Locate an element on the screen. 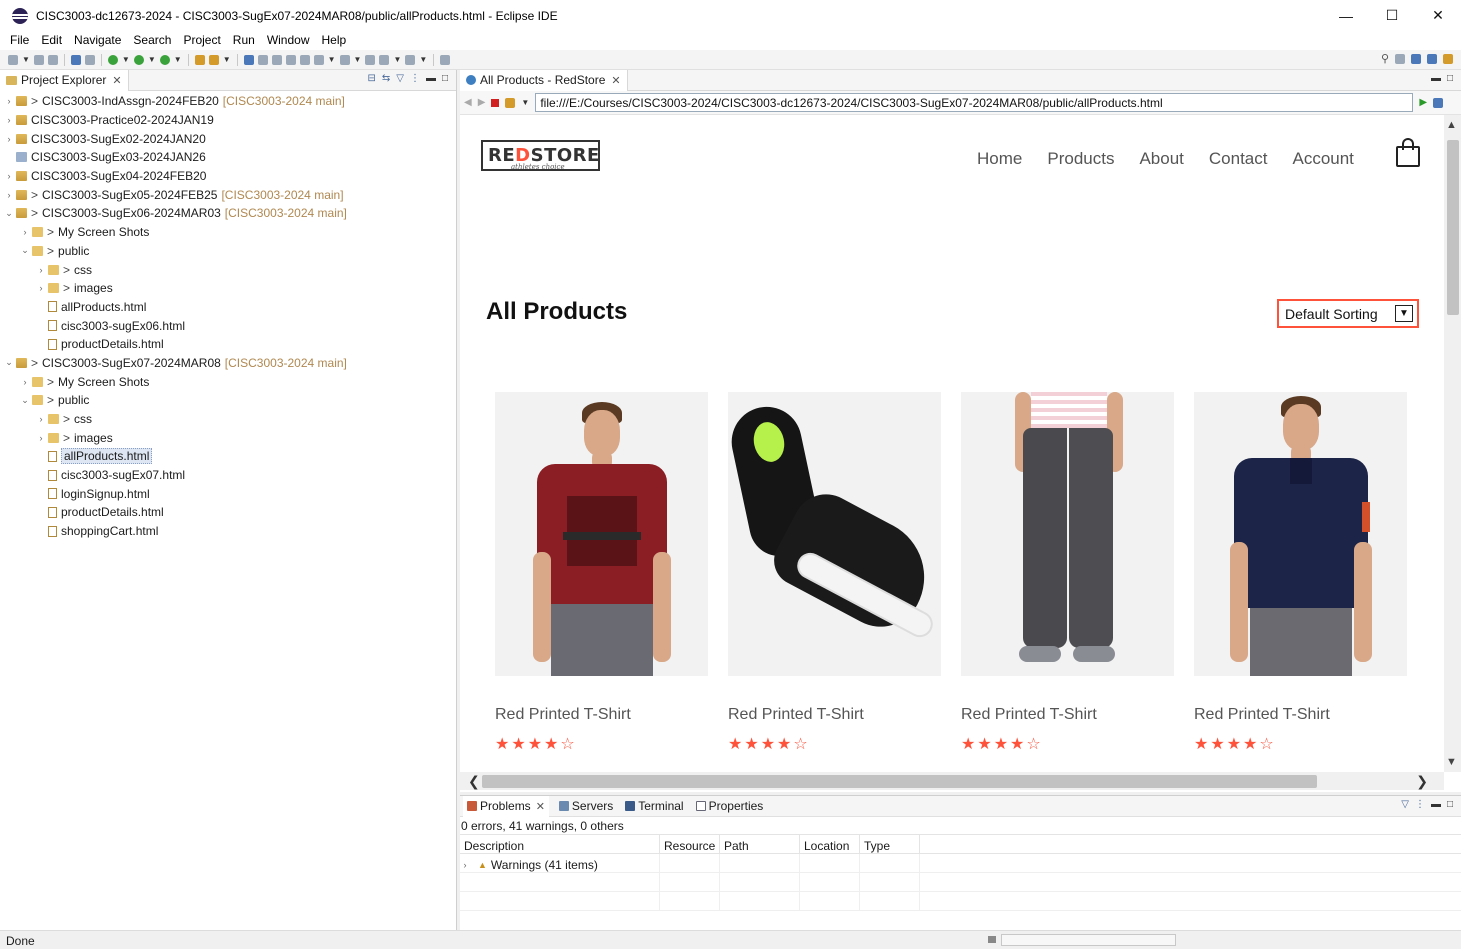 The image size is (1461, 949). column-path: Path is located at coordinates (760, 844).